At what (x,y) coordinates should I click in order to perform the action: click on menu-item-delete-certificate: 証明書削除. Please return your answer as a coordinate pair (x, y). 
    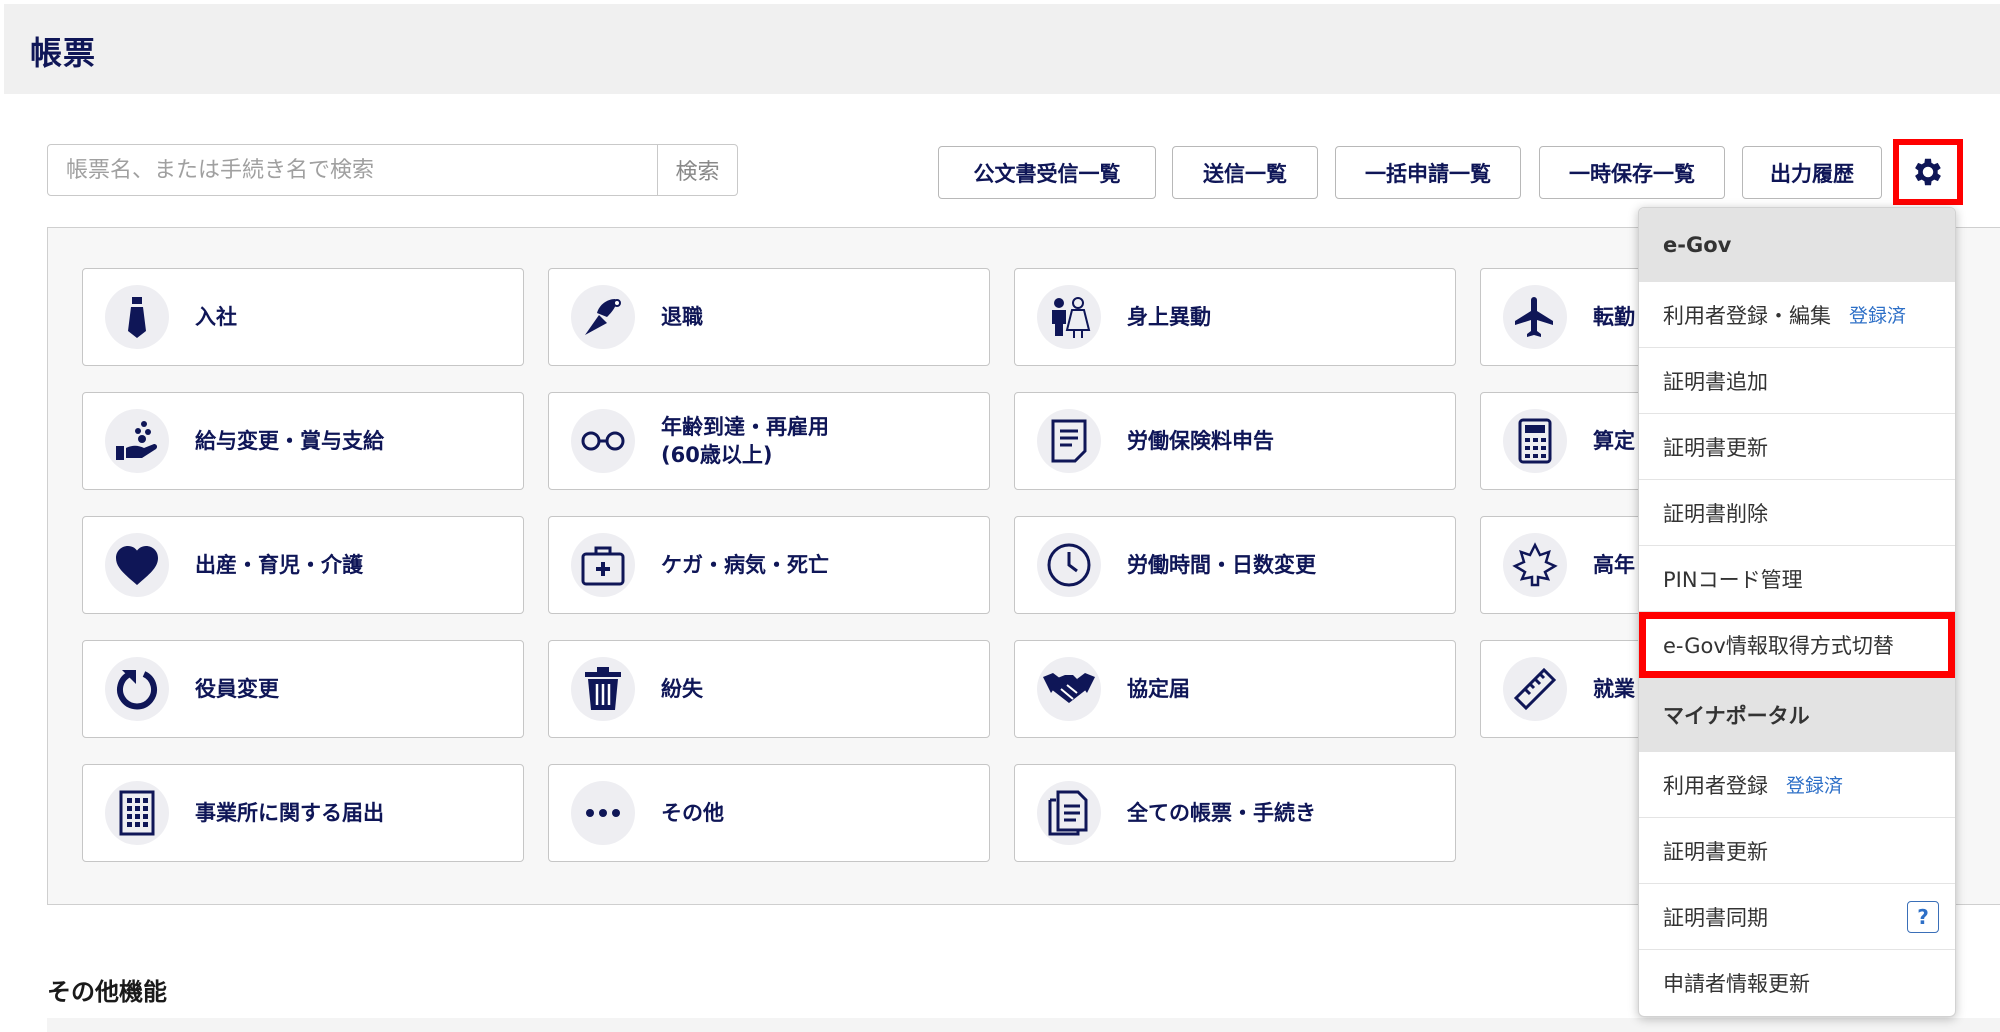
    Looking at the image, I should click on (1797, 513).